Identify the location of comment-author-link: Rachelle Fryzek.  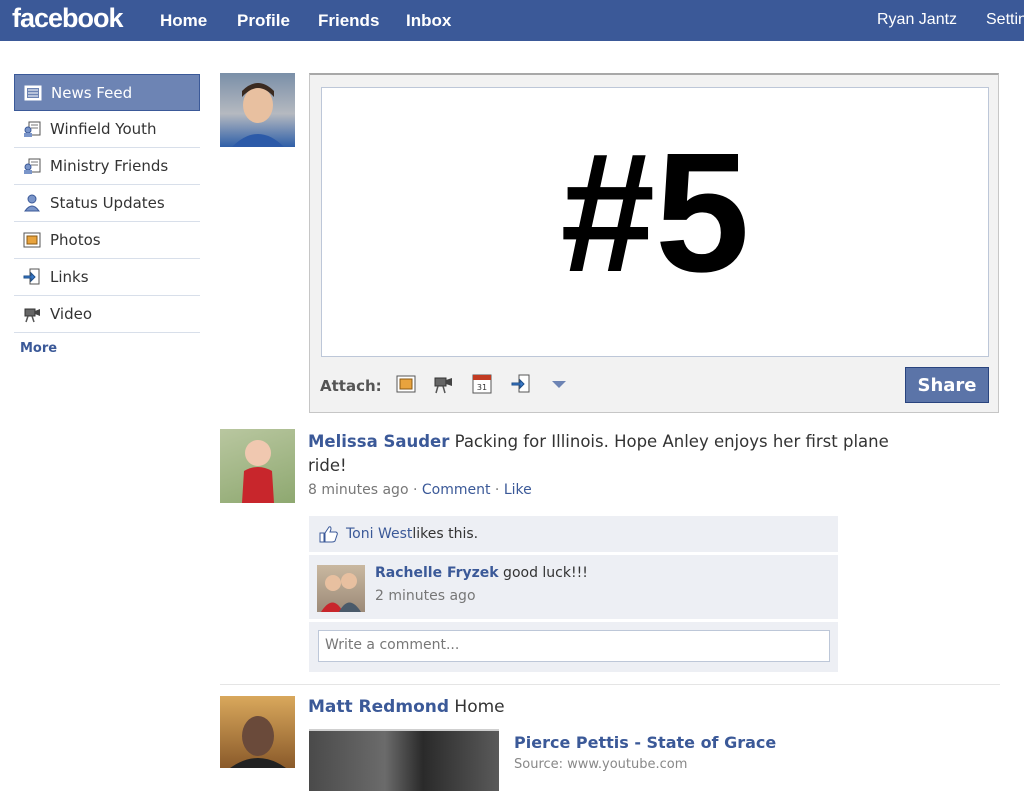
(437, 573).